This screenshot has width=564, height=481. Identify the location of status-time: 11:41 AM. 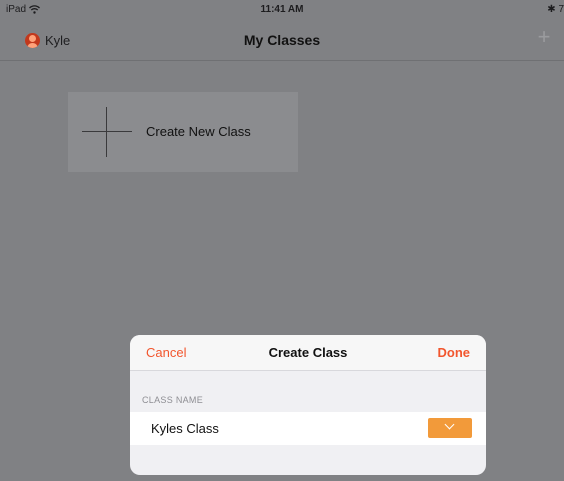
(282, 9).